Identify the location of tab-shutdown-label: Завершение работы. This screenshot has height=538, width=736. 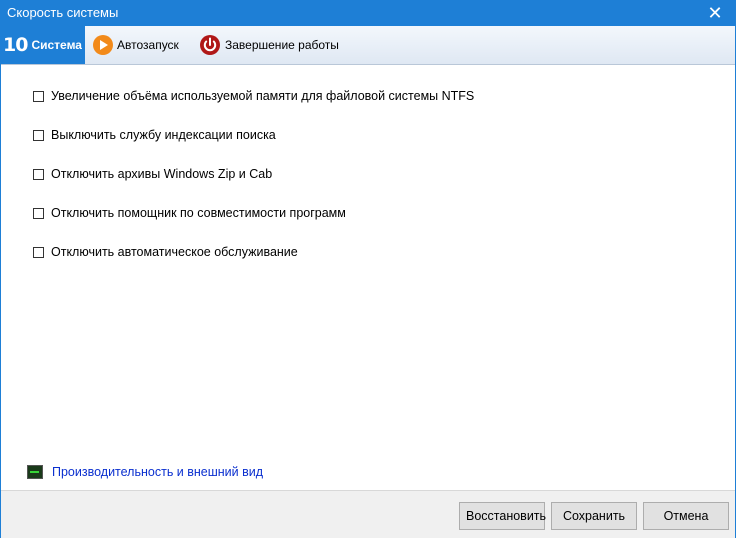
(282, 45).